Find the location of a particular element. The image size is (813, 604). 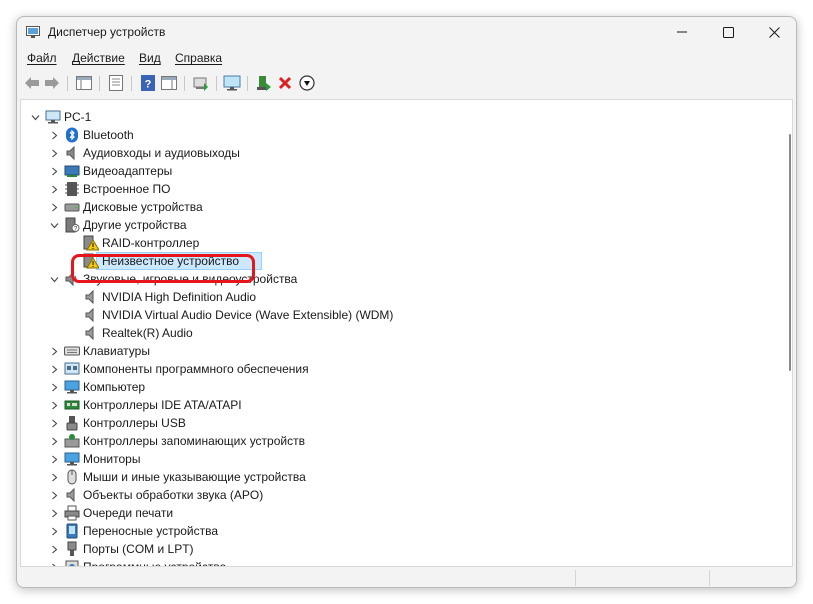

warning-device-icon is located at coordinates (91, 243).